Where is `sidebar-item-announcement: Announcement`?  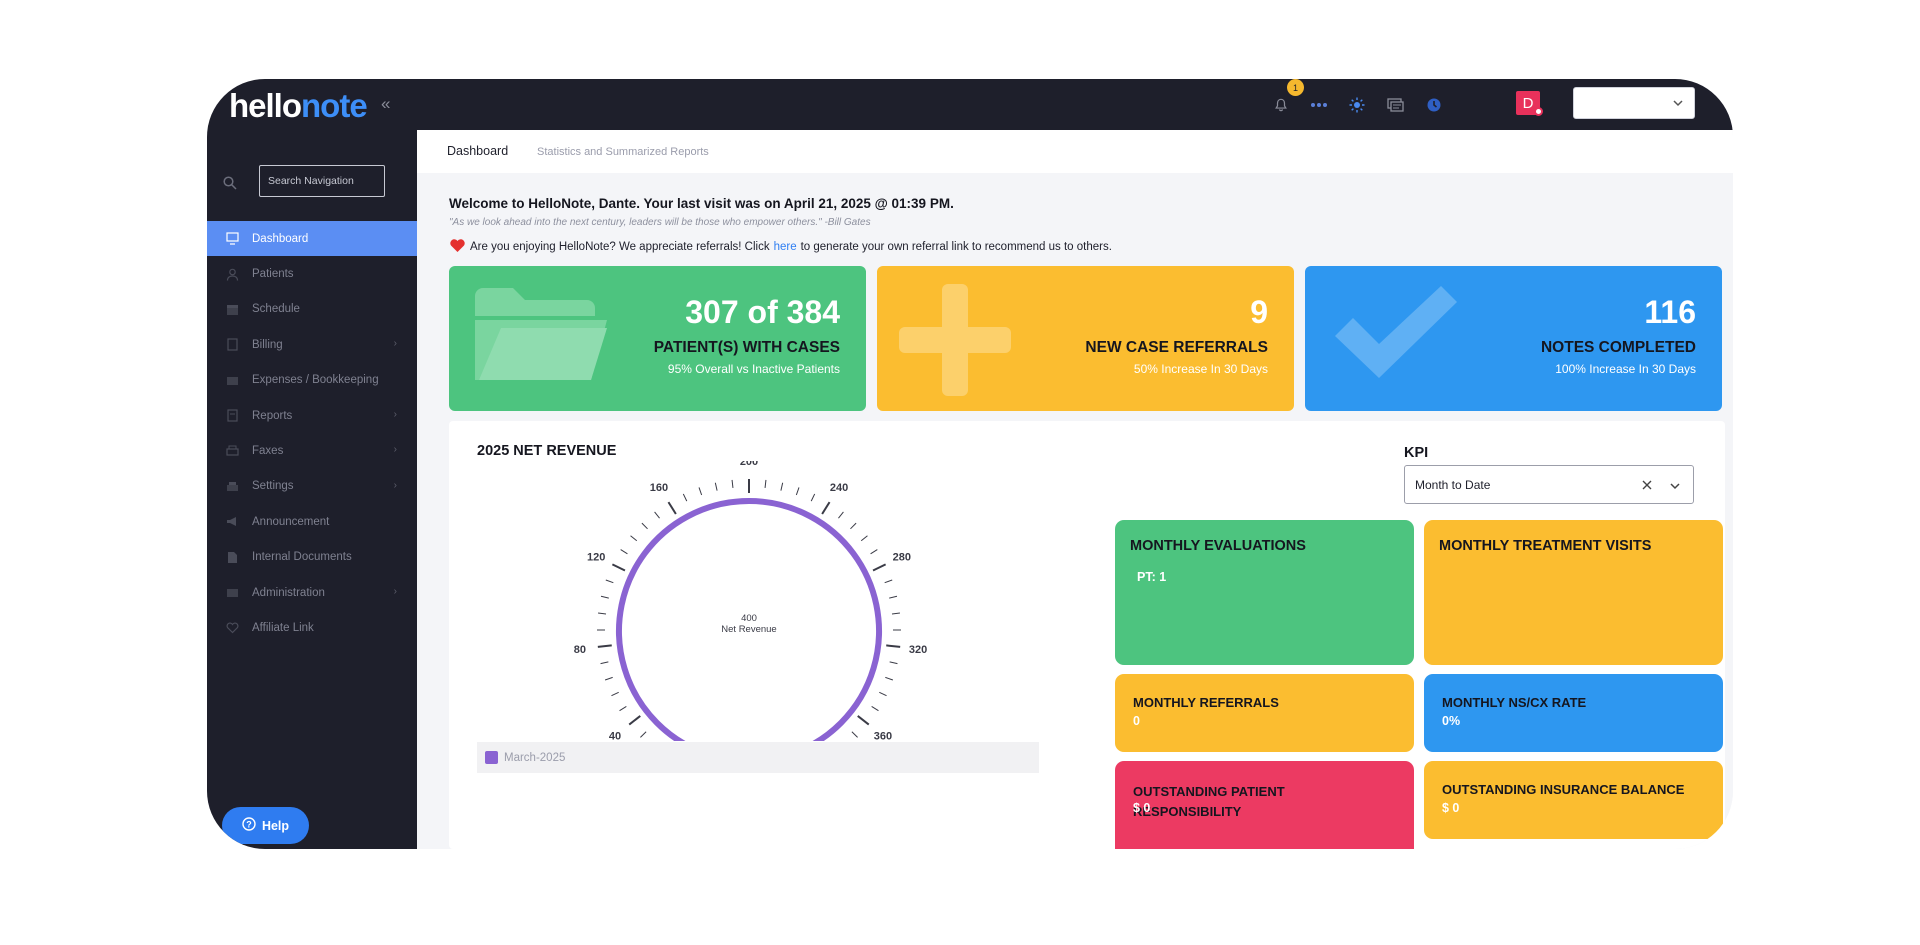 sidebar-item-announcement: Announcement is located at coordinates (312, 521).